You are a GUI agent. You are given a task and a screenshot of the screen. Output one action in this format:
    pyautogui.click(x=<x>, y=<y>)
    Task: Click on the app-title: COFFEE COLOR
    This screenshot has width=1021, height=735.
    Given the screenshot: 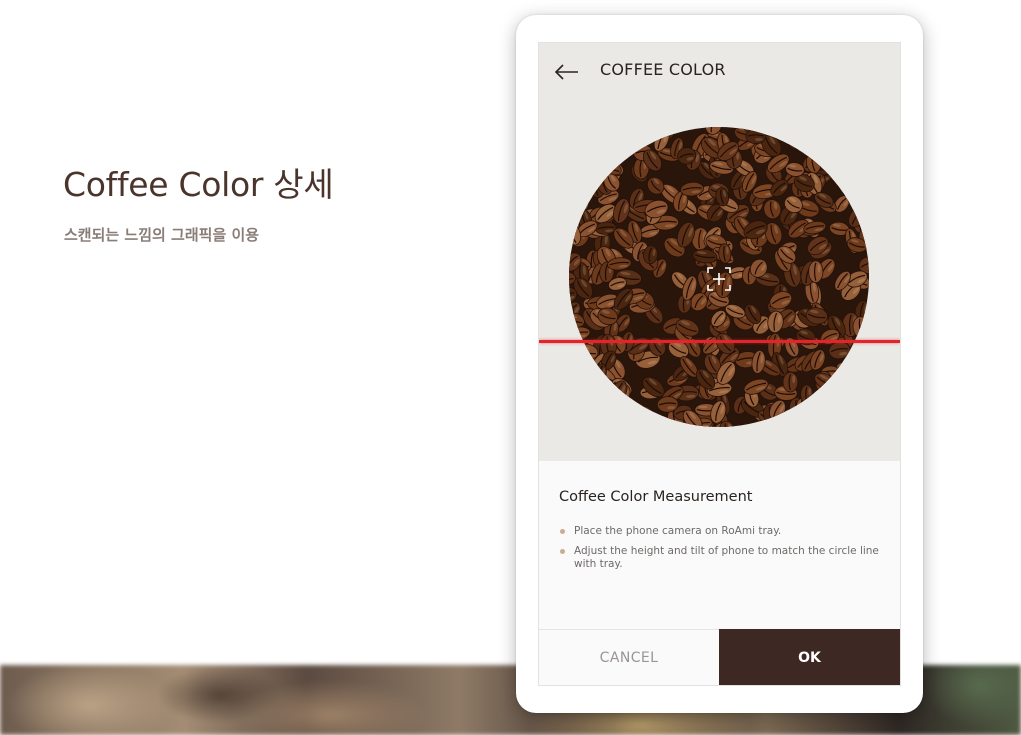 What is the action you would take?
    pyautogui.click(x=663, y=69)
    